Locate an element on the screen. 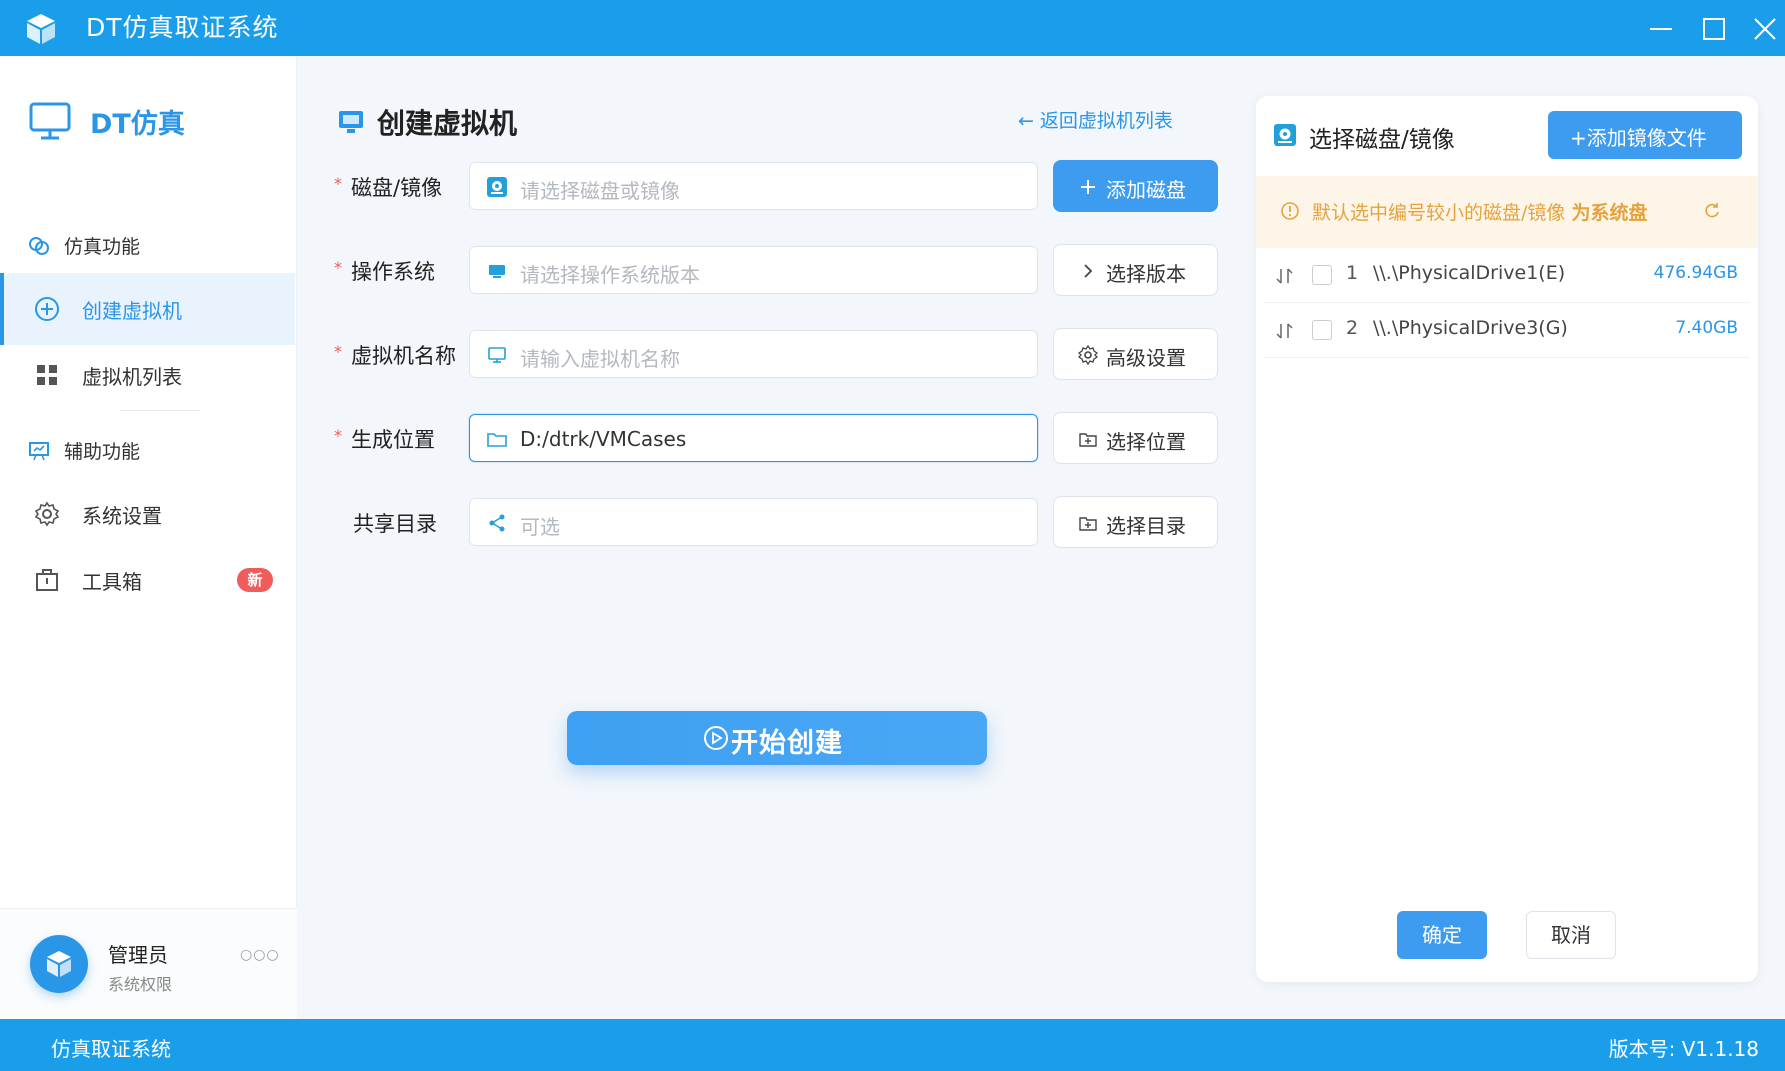  user-name: 管理员 is located at coordinates (138, 955).